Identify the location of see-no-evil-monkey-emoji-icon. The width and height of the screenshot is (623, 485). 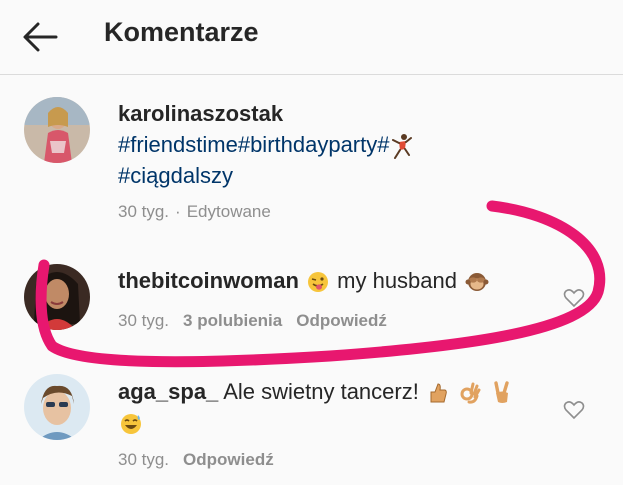
(477, 282).